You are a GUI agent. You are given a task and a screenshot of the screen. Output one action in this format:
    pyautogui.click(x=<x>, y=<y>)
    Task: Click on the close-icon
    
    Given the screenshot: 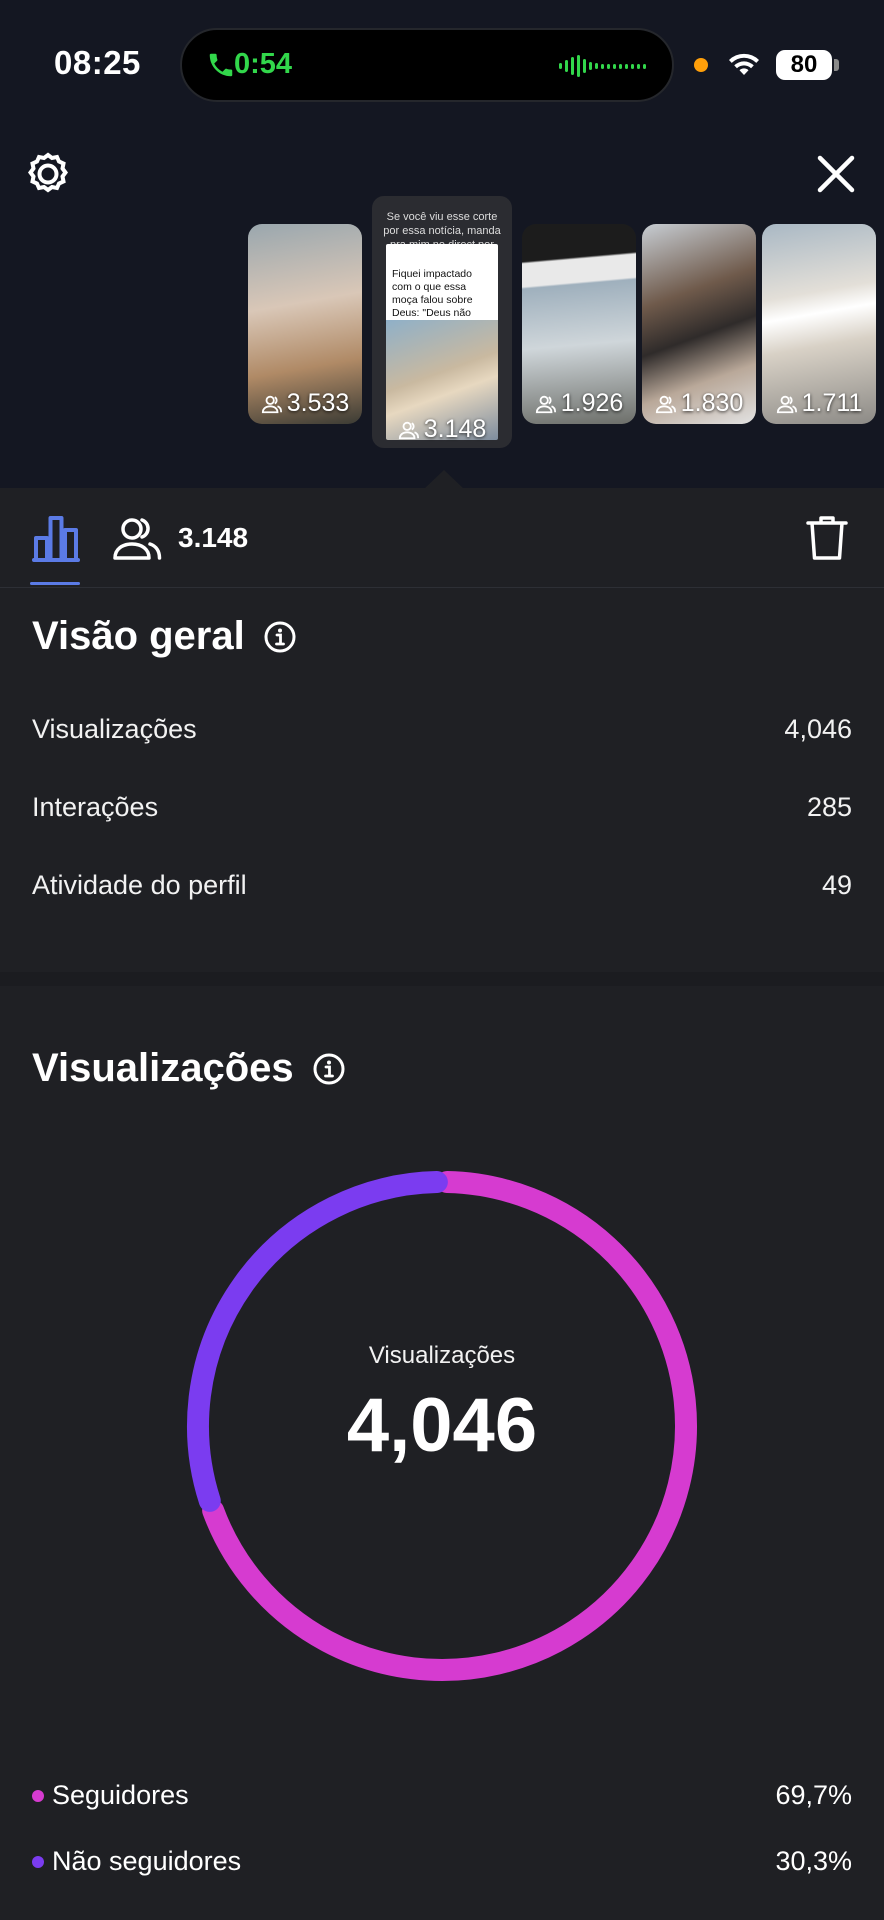 What is the action you would take?
    pyautogui.click(x=836, y=174)
    